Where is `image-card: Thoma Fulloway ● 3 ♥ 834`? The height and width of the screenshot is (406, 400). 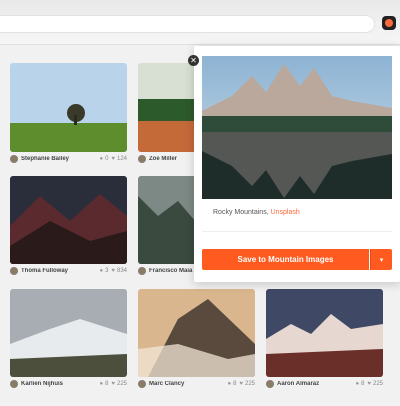
image-card: Thoma Fulloway ● 3 ♥ 834 is located at coordinates (68, 225).